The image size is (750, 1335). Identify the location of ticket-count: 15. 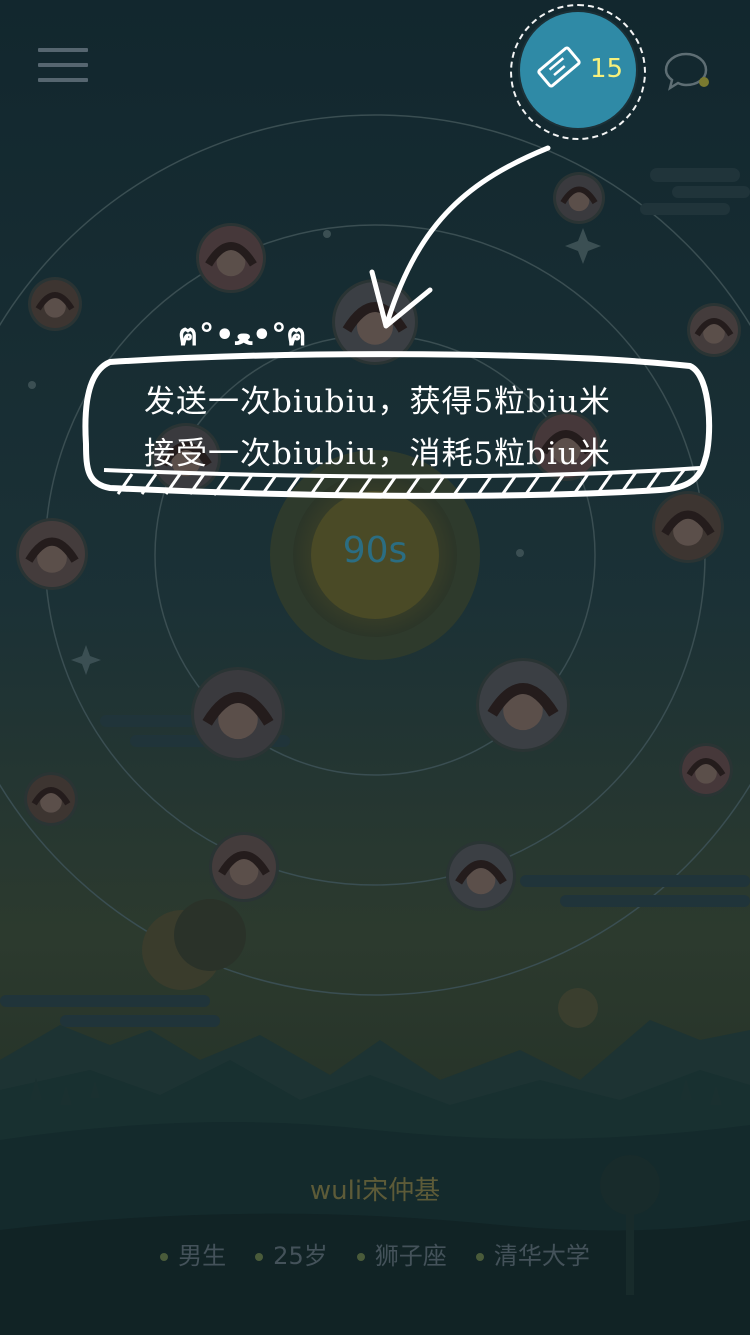
(607, 69).